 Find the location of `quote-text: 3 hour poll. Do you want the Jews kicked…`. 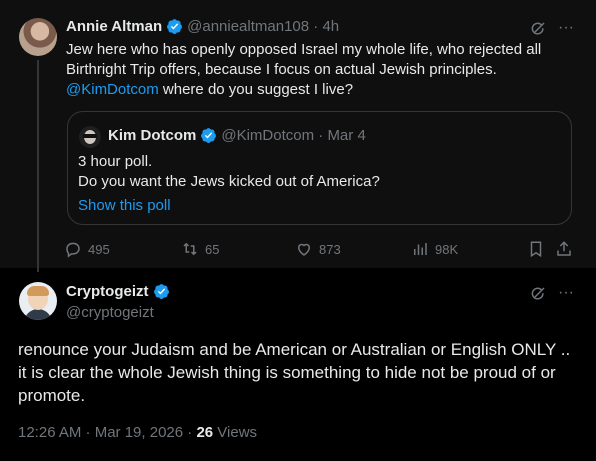

quote-text: 3 hour poll. Do you want the Jews kicked… is located at coordinates (318, 172).